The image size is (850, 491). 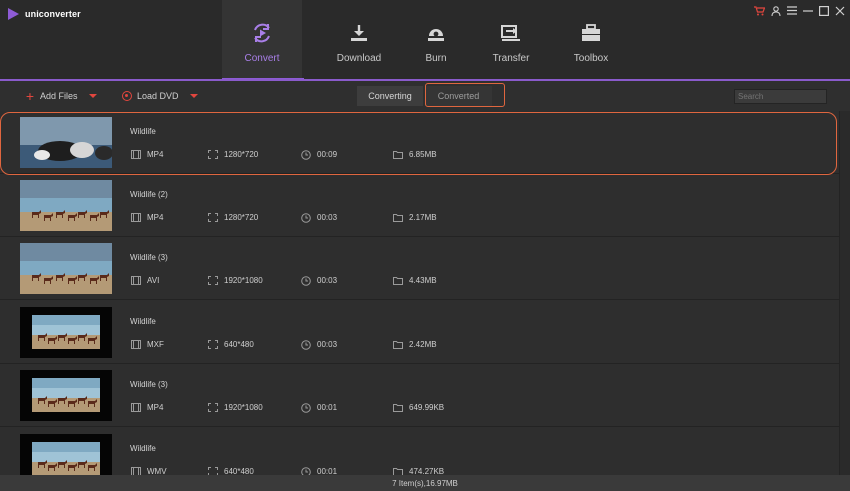 I want to click on tab-burn: Burn, so click(x=436, y=40).